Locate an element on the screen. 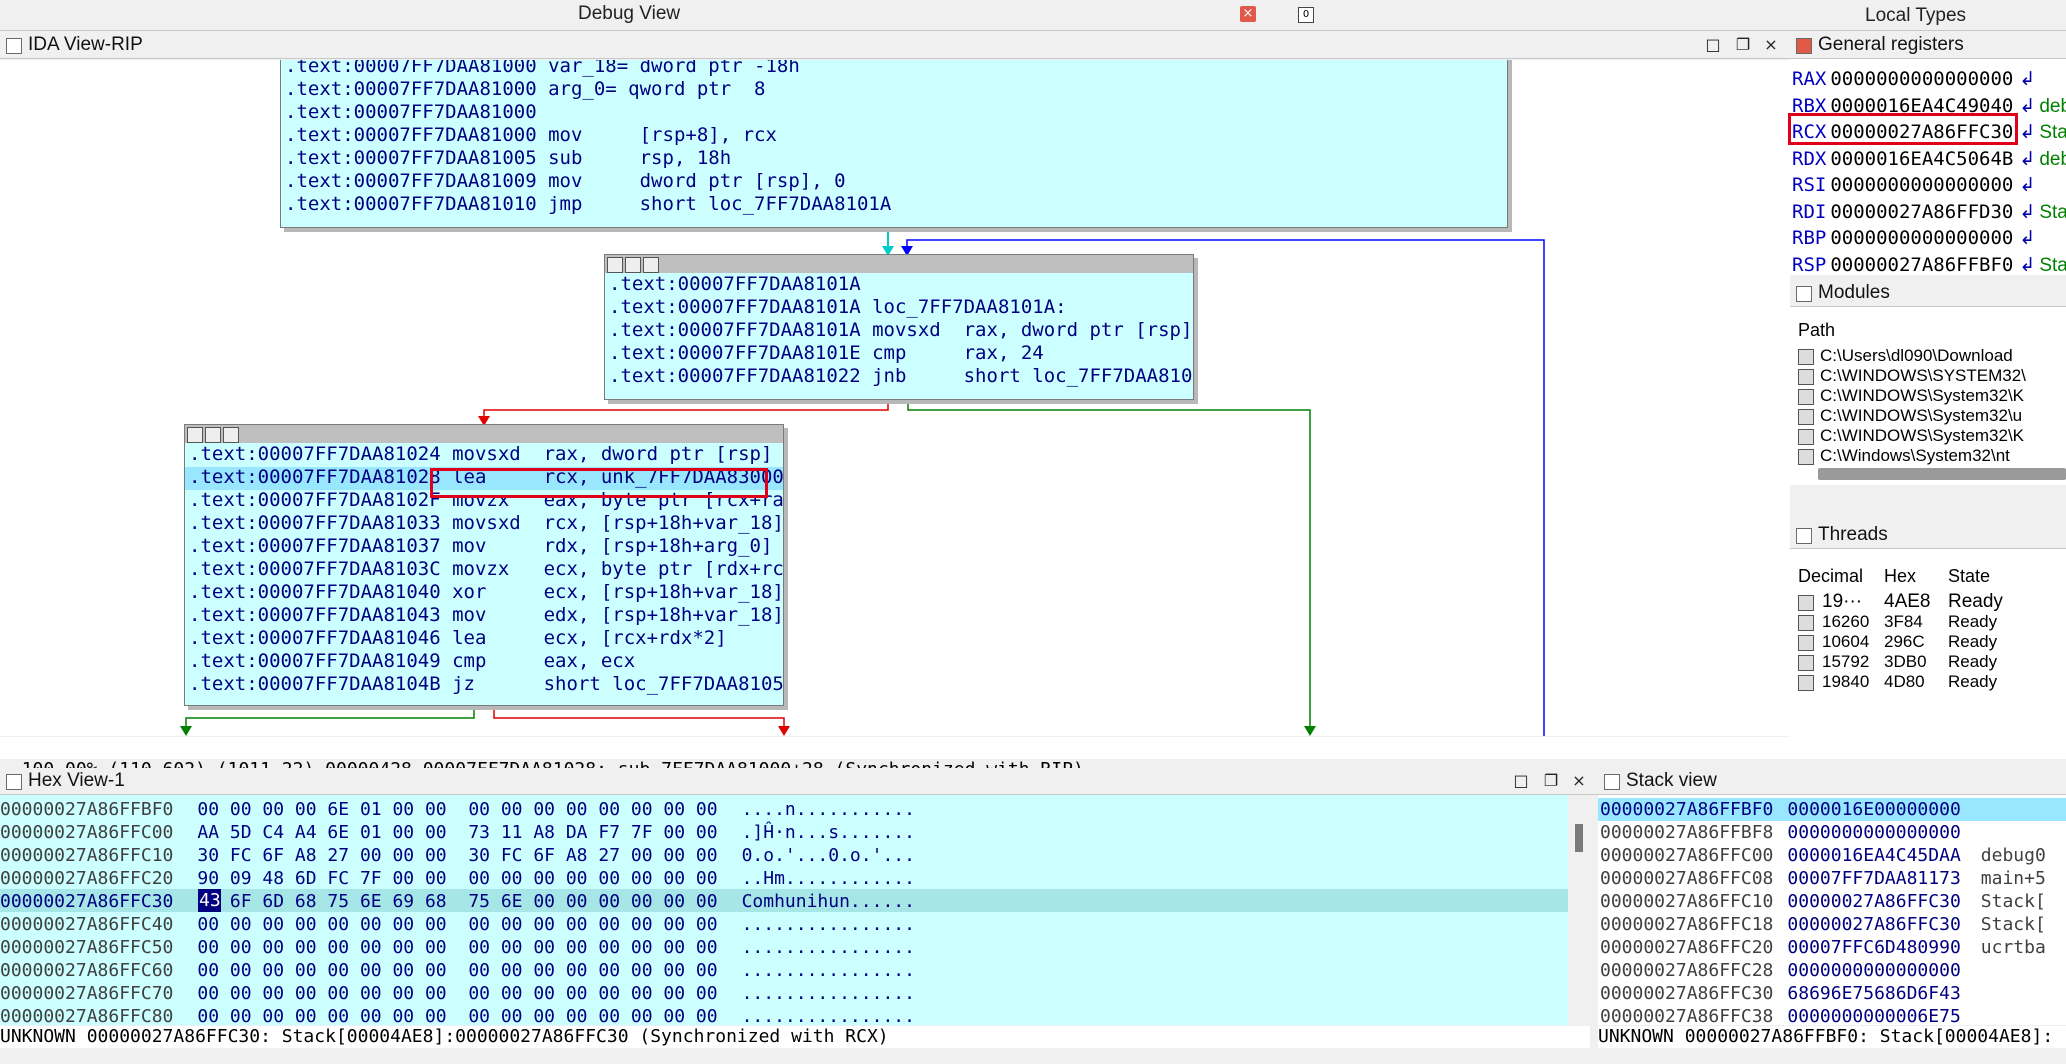 Image resolution: width=2066 pixels, height=1064 pixels. code-line: .text:00007FF7DAA8101A is located at coordinates (735, 284).